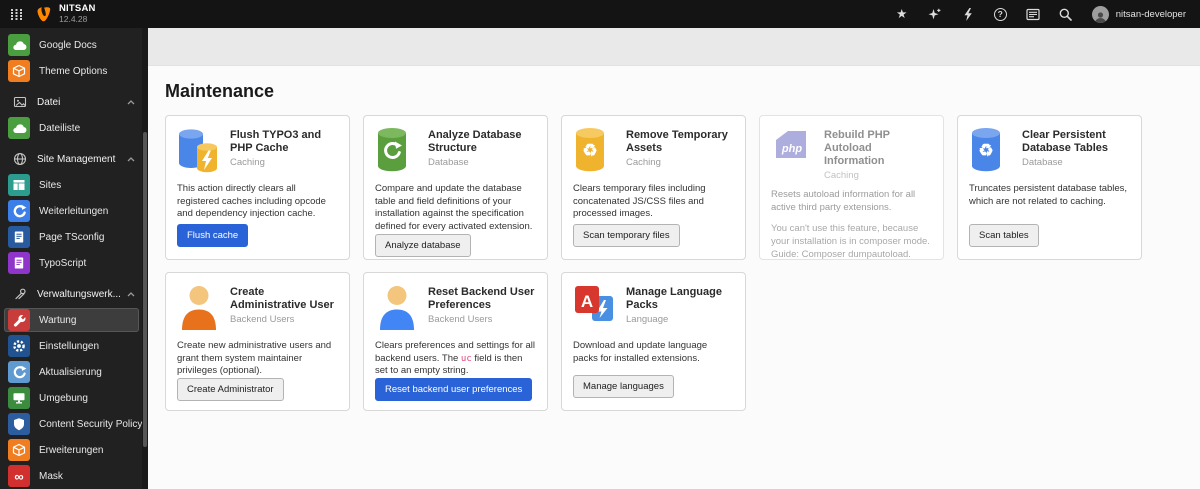 Image resolution: width=1200 pixels, height=489 pixels. I want to click on flush-cache-button: Flush cache, so click(213, 235).